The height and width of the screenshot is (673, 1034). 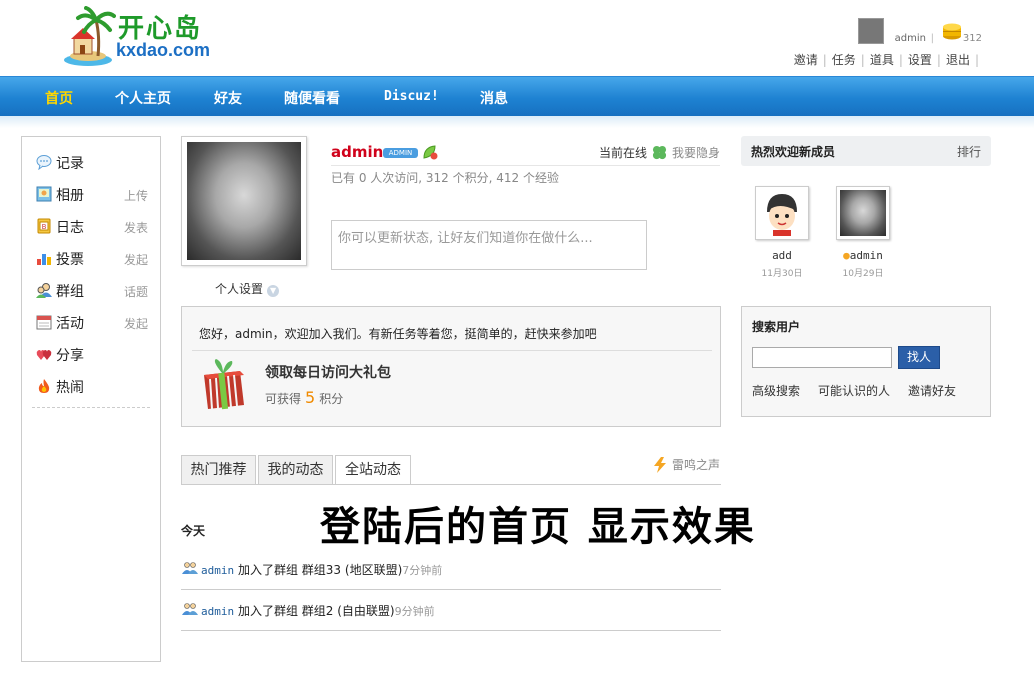 What do you see at coordinates (44, 226) in the screenshot?
I see `blog-icon: B` at bounding box center [44, 226].